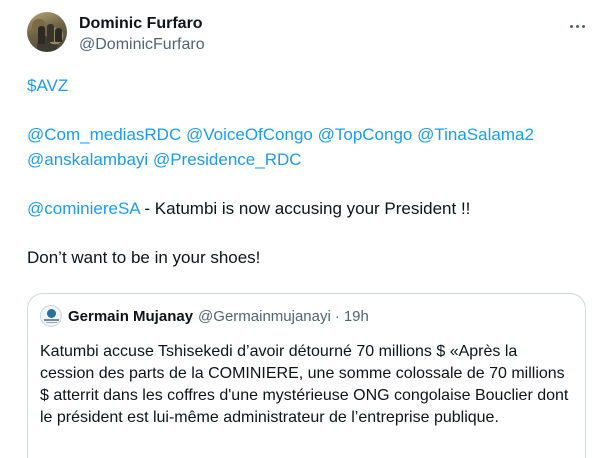 The height and width of the screenshot is (458, 605). What do you see at coordinates (47, 32) in the screenshot?
I see `author-avatar` at bounding box center [47, 32].